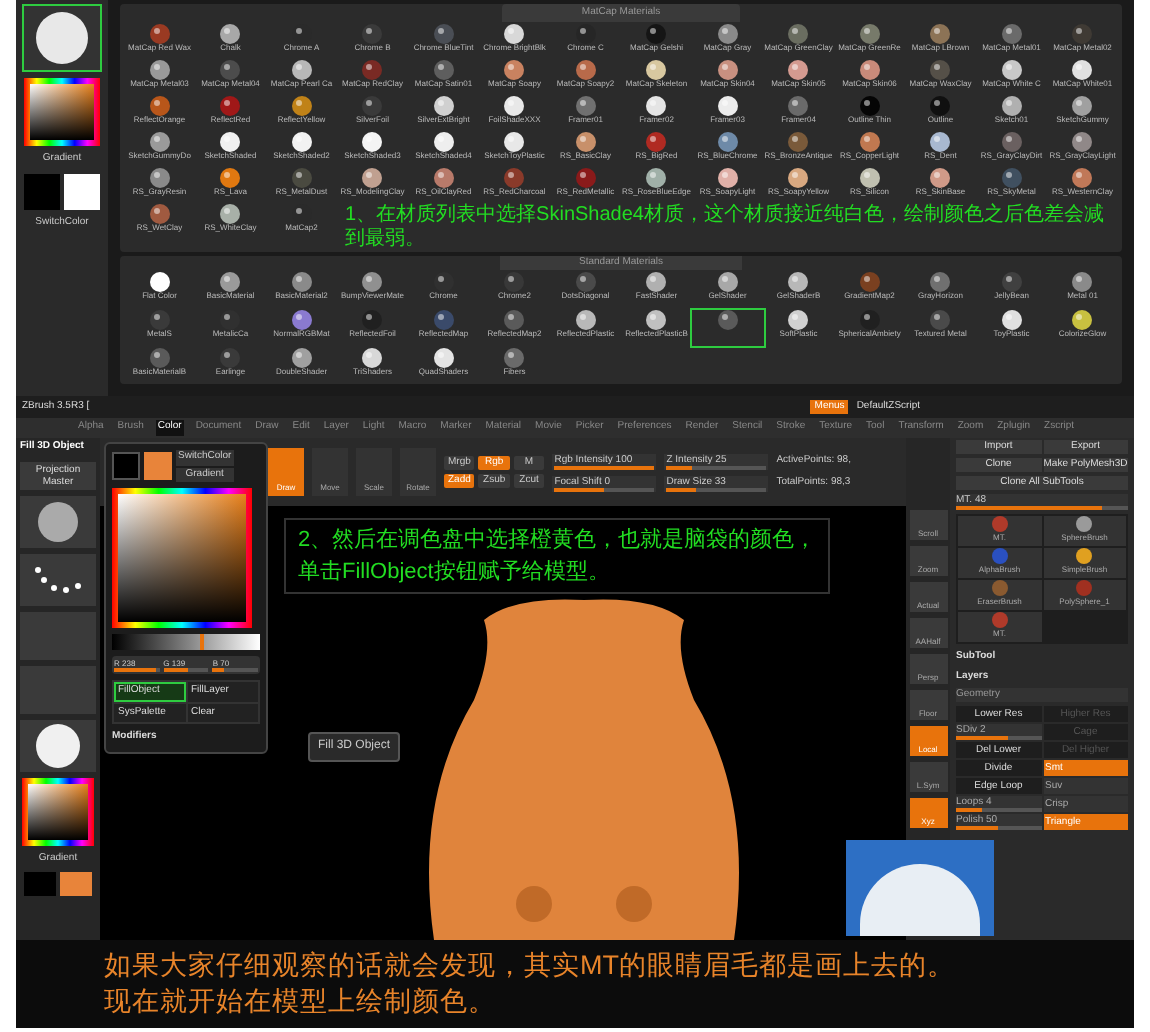 The width and height of the screenshot is (1150, 1032). Describe the element at coordinates (62, 38) in the screenshot. I see `material-preview` at that location.